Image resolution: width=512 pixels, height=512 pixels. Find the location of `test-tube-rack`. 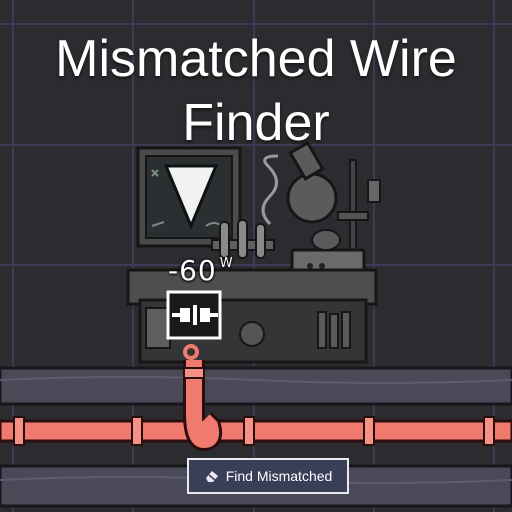

test-tube-rack is located at coordinates (243, 239).